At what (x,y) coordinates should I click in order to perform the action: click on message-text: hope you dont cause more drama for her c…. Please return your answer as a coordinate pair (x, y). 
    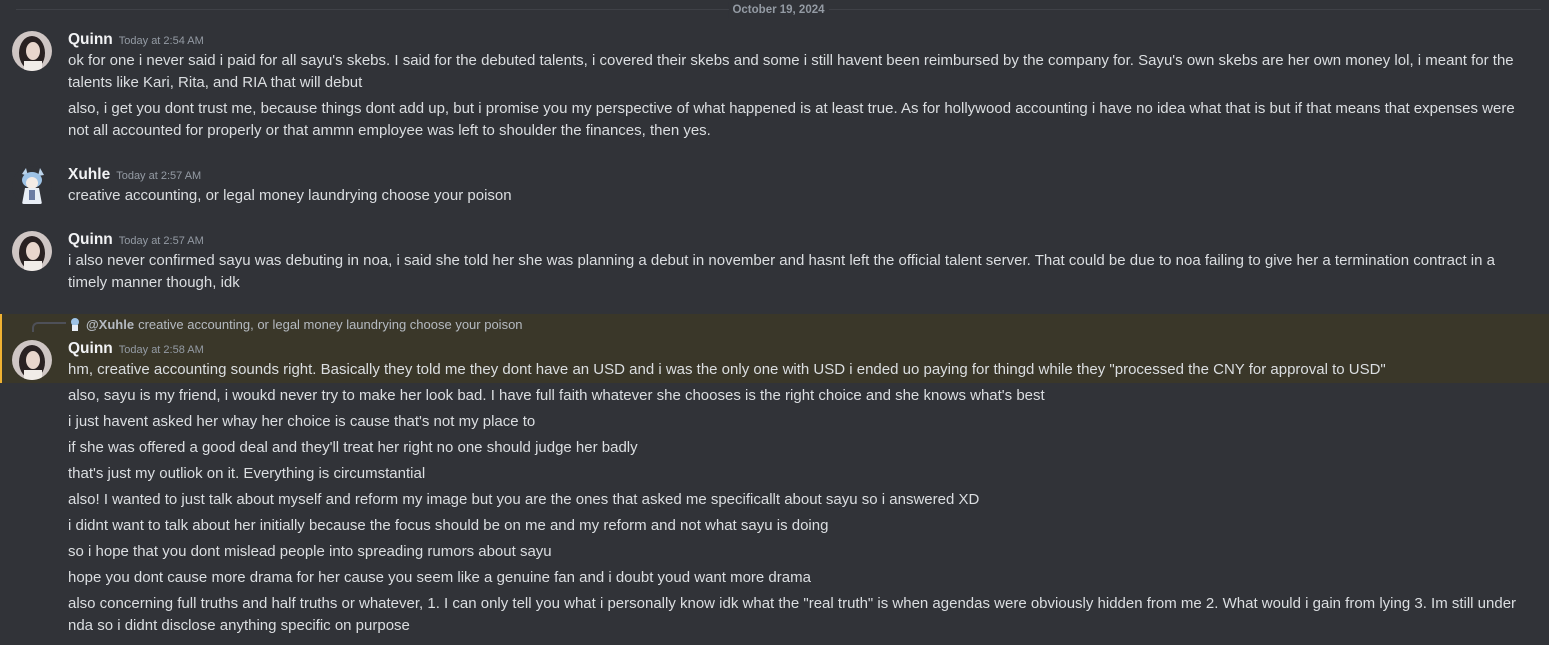
    Looking at the image, I should click on (439, 577).